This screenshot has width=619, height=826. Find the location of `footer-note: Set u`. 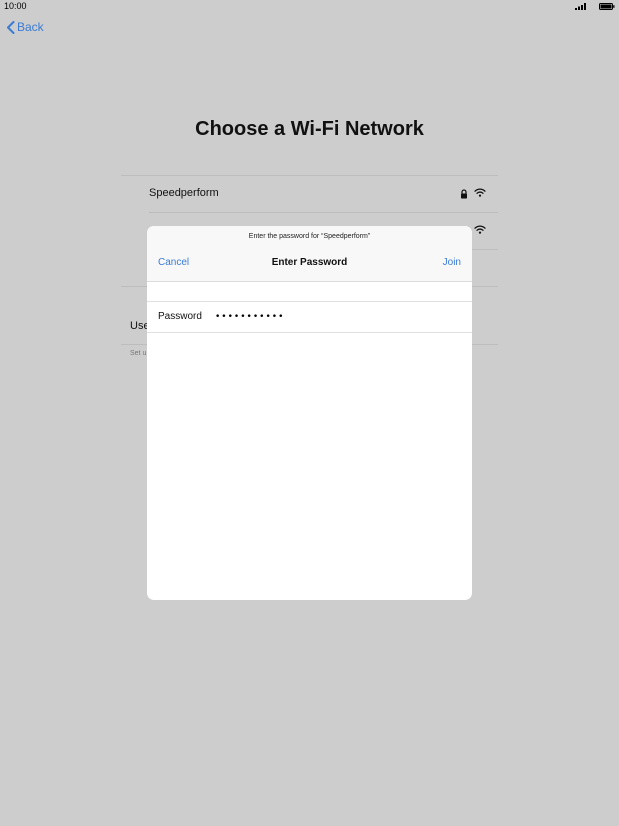

footer-note: Set u is located at coordinates (138, 353).